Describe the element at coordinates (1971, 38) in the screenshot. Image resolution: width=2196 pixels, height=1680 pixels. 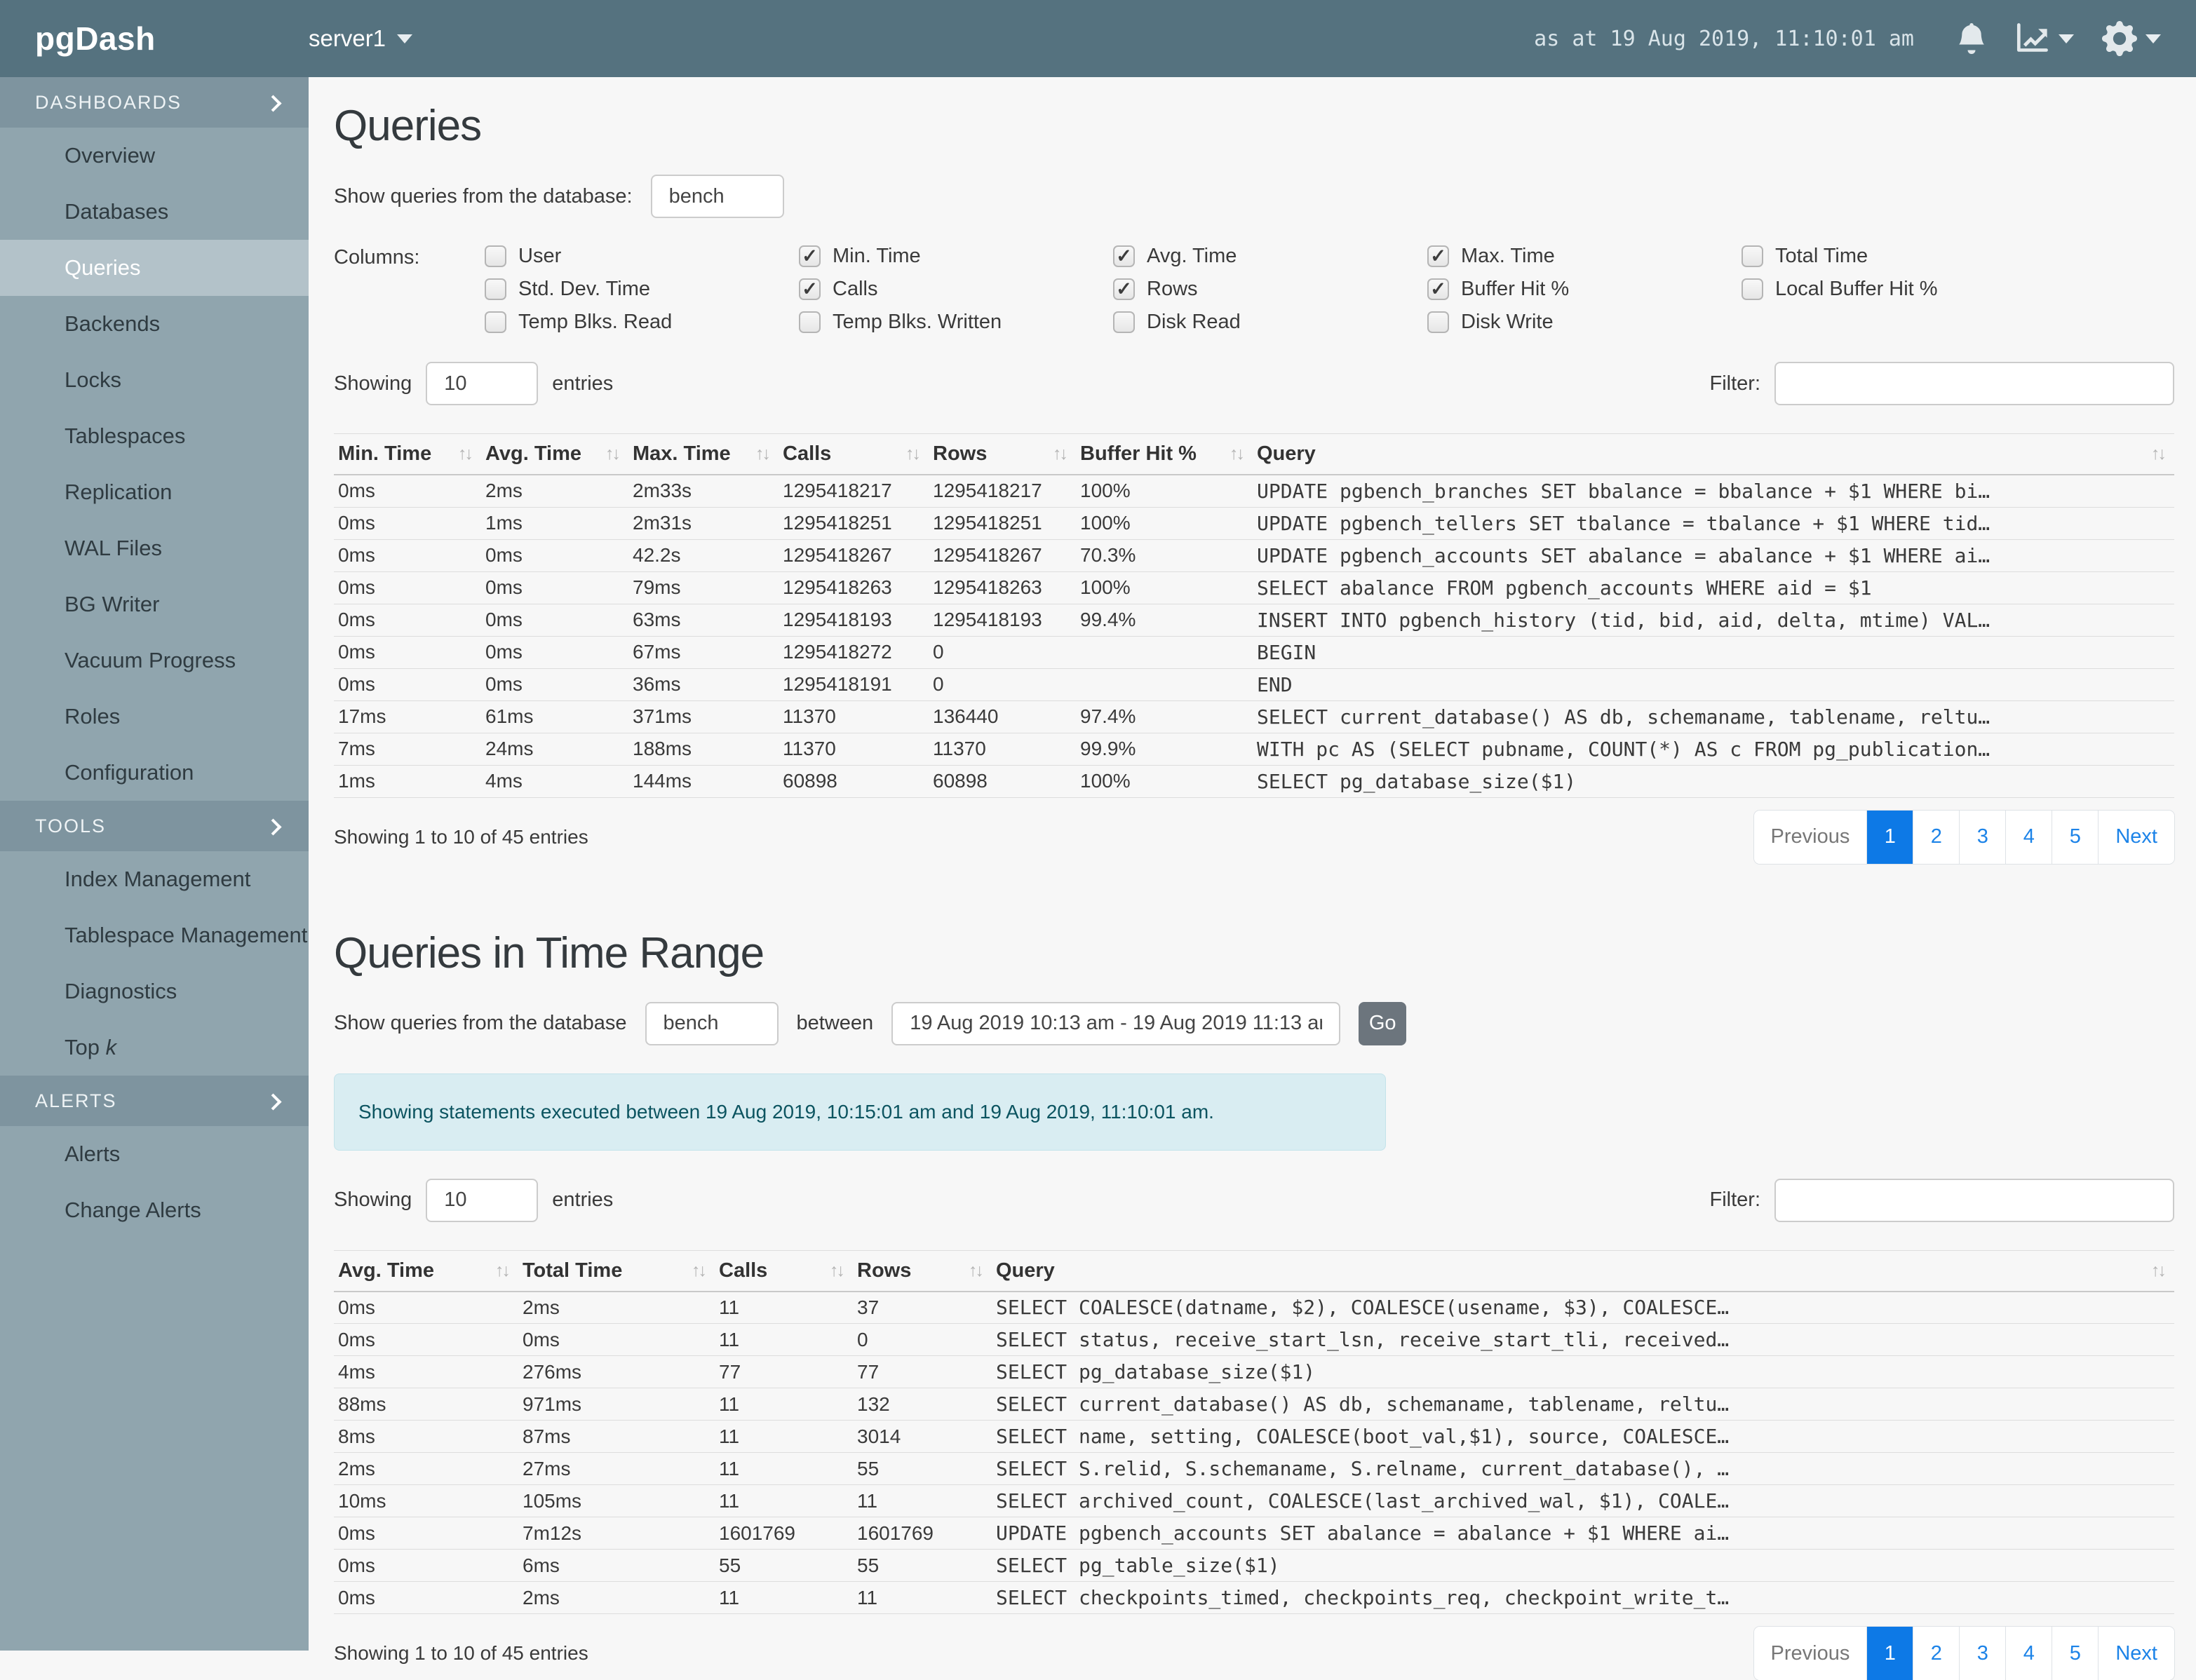
I see `notifications-button` at that location.